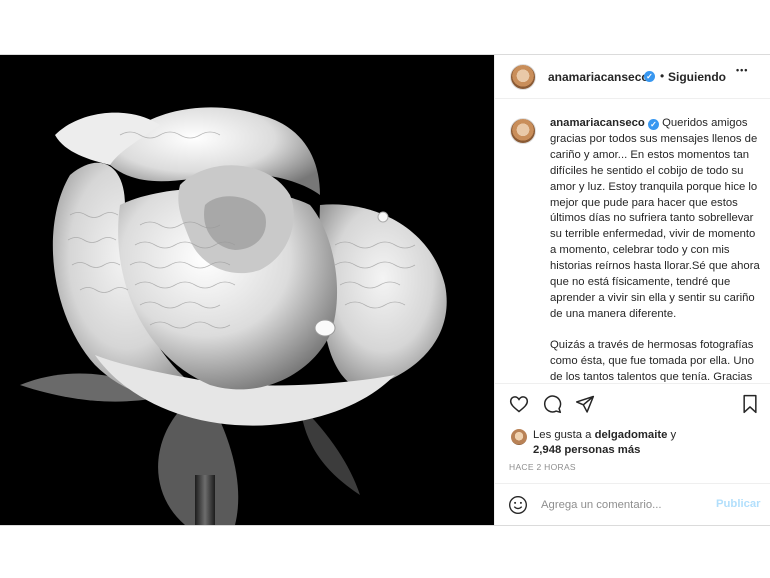 The height and width of the screenshot is (578, 770). What do you see at coordinates (598, 77) in the screenshot?
I see `author-username: anamariacanseco` at bounding box center [598, 77].